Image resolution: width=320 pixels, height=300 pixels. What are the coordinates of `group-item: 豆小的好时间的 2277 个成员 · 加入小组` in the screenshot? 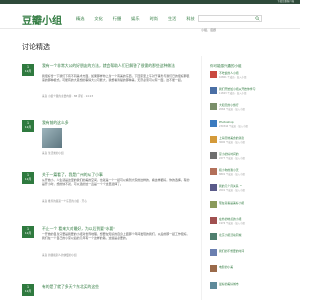 It's located at (250, 158).